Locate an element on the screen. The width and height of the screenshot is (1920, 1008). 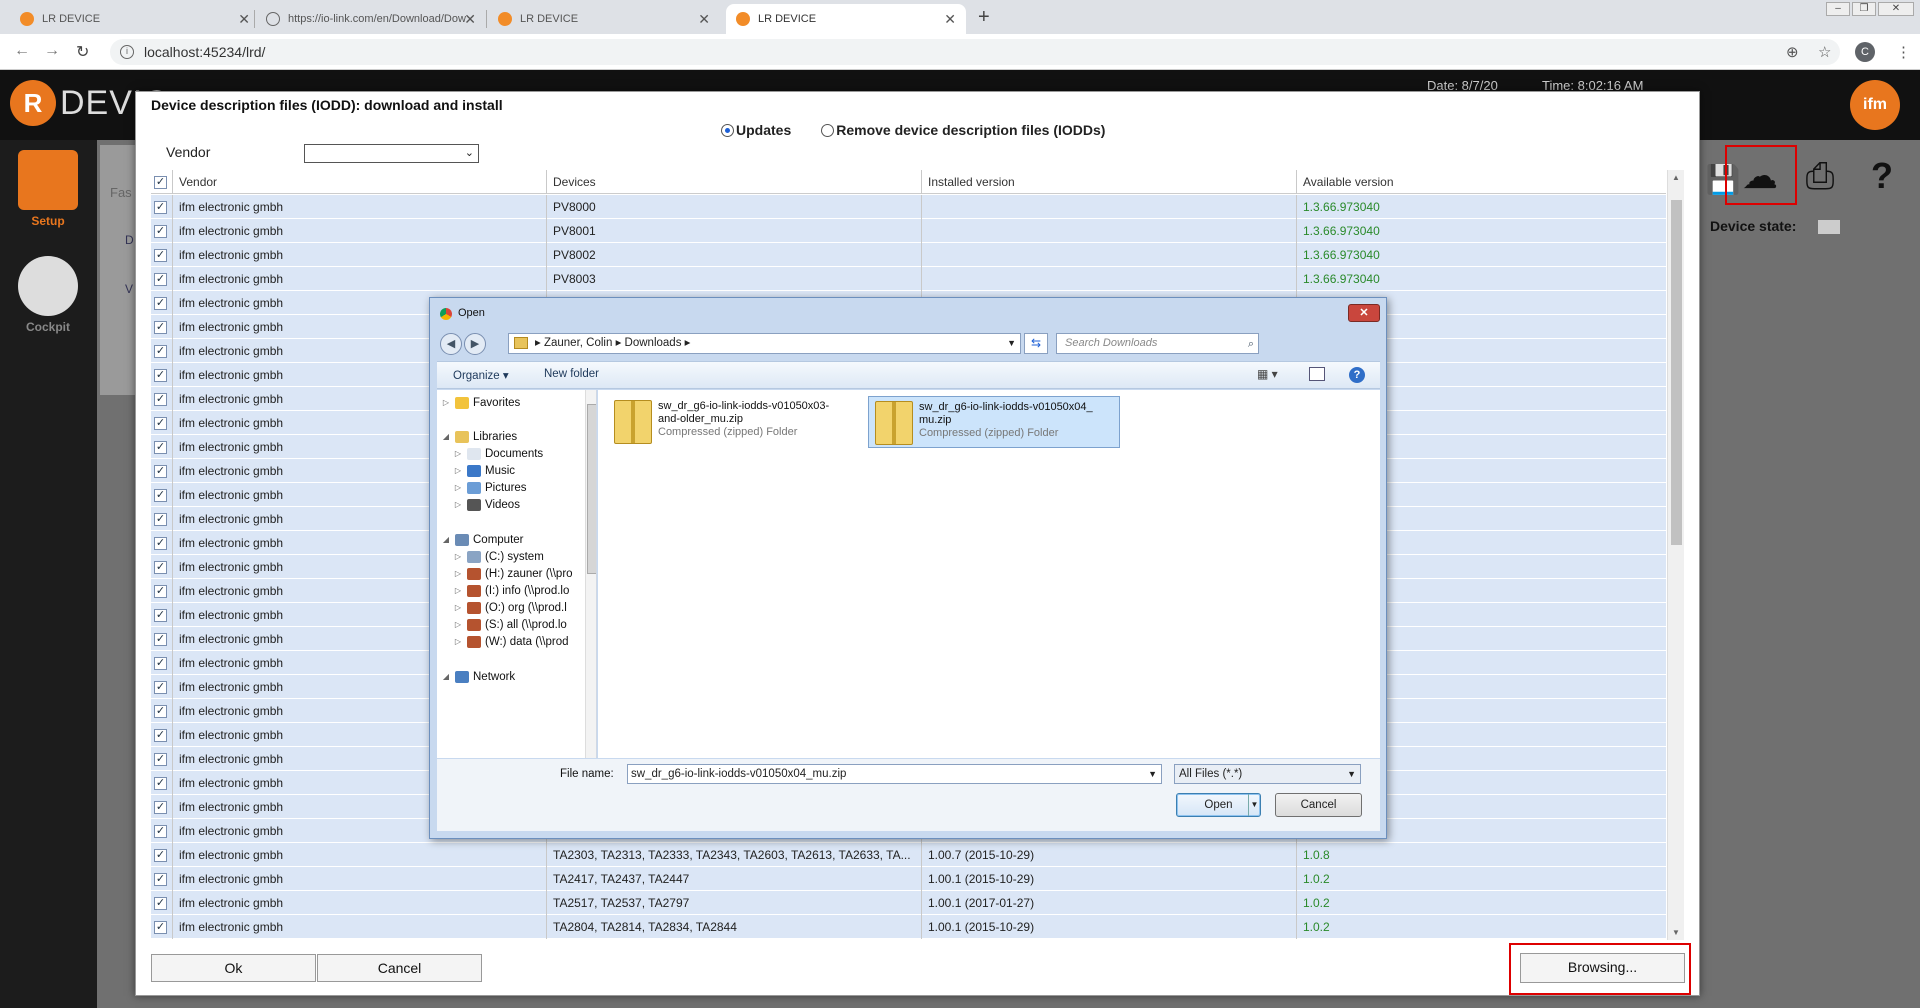
nav-tree-item: ▷ (I:) info (\\prod.lo is located at coordinates (511, 590).